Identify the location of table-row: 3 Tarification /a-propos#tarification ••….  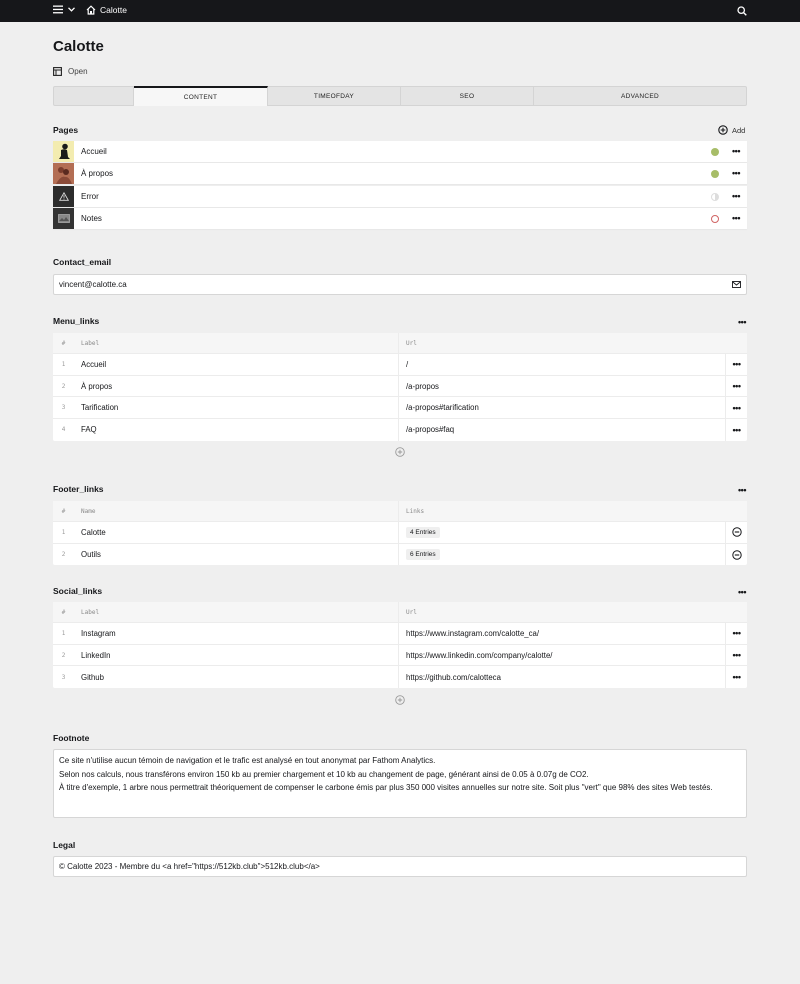
(400, 408).